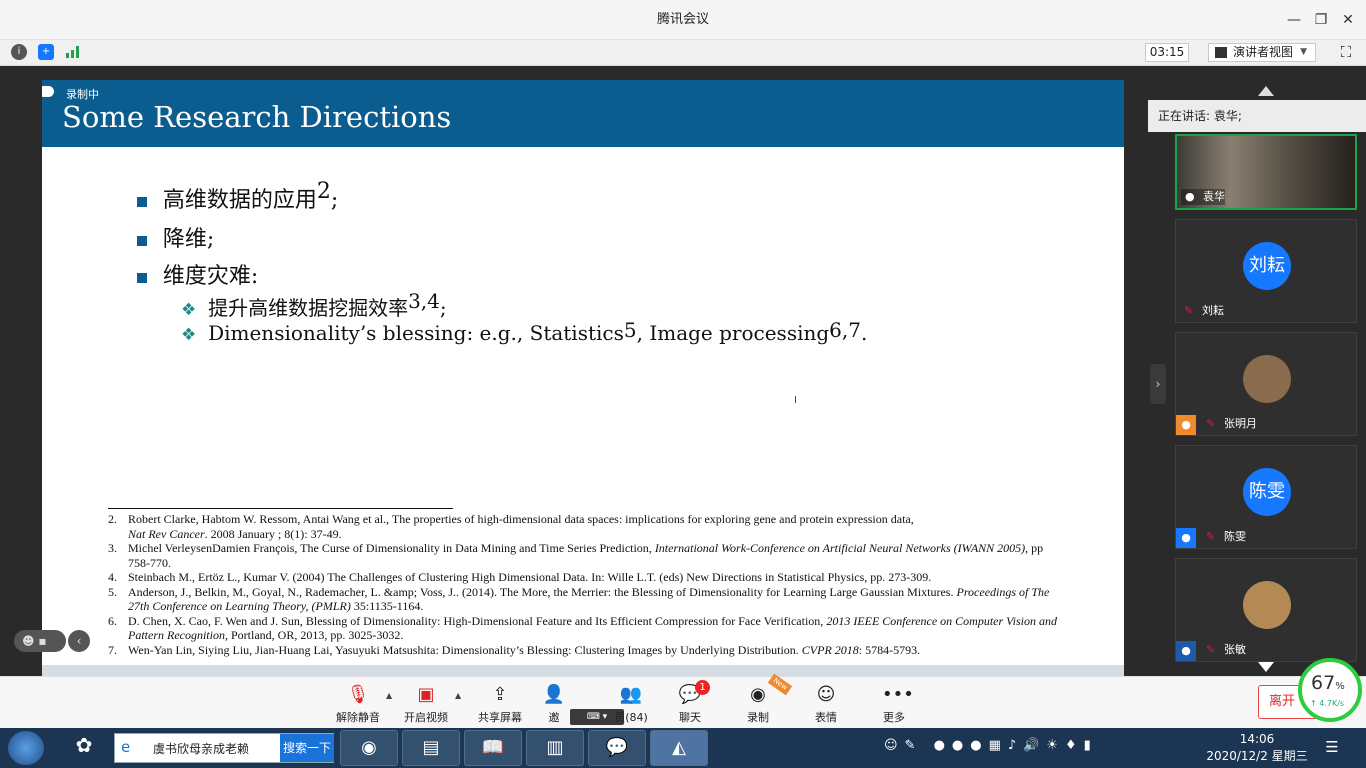 This screenshot has width=1366, height=768. I want to click on scroll-up-icon, so click(1266, 91).